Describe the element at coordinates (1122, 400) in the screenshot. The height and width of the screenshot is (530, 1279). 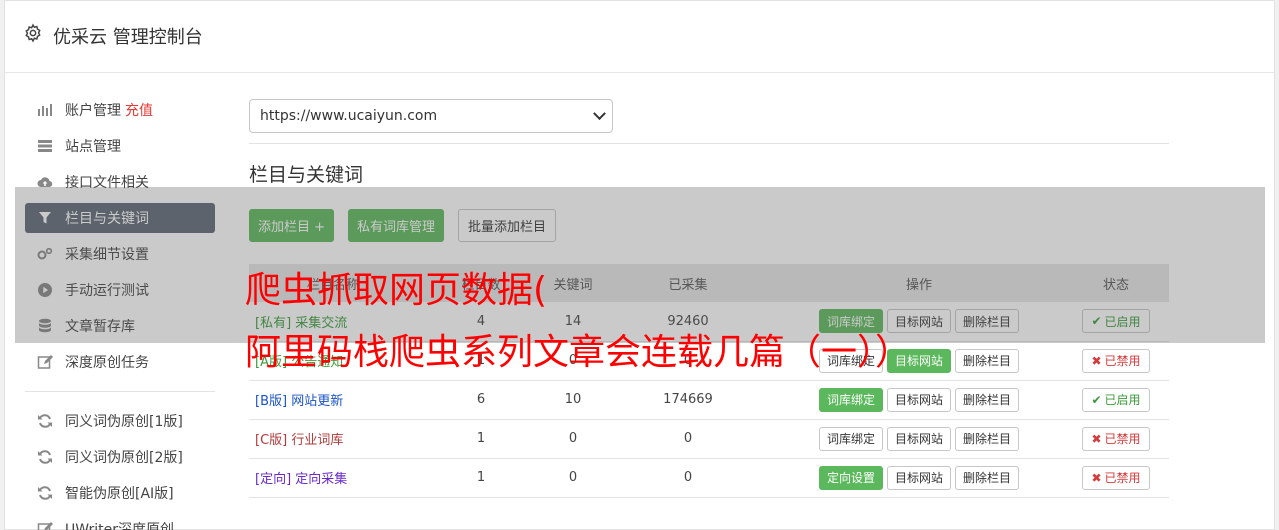
I see `status-label: 已启用` at that location.